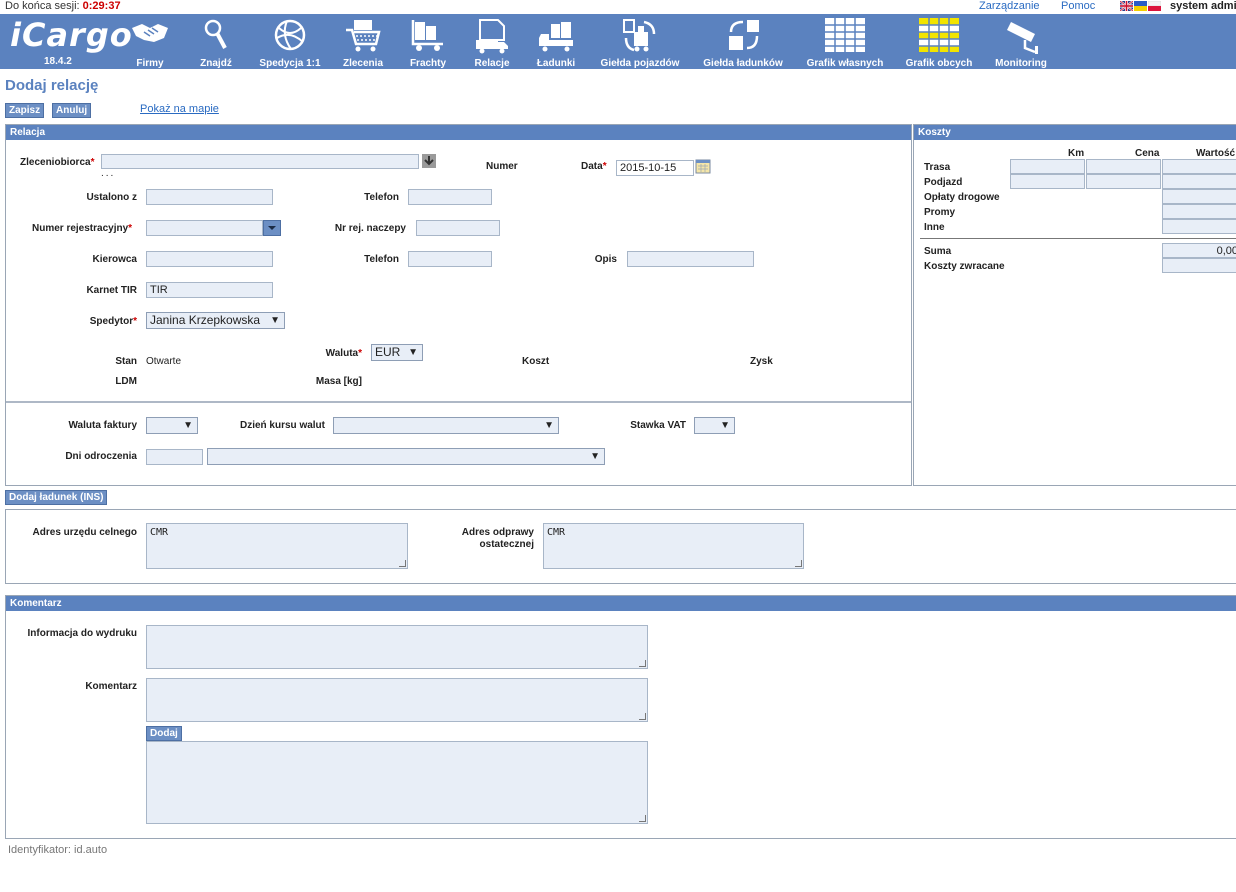  What do you see at coordinates (621, 603) in the screenshot?
I see `comment-panel-header: Komentarz` at bounding box center [621, 603].